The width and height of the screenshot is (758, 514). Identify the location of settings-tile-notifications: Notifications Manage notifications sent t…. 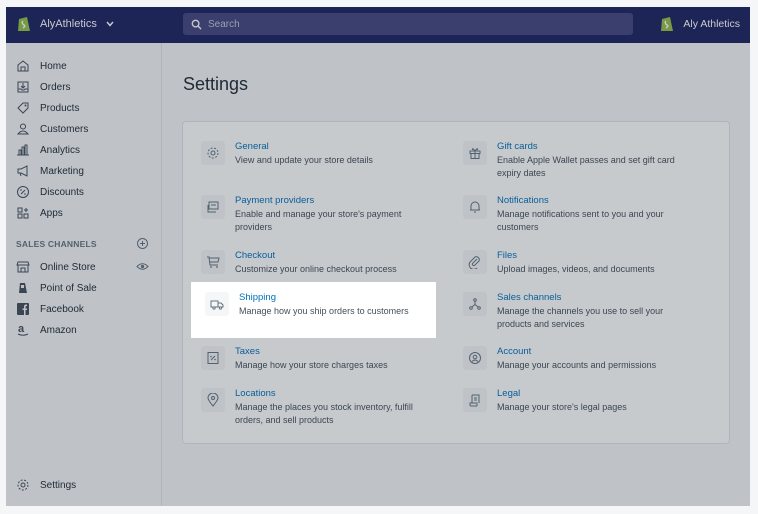
(580, 214).